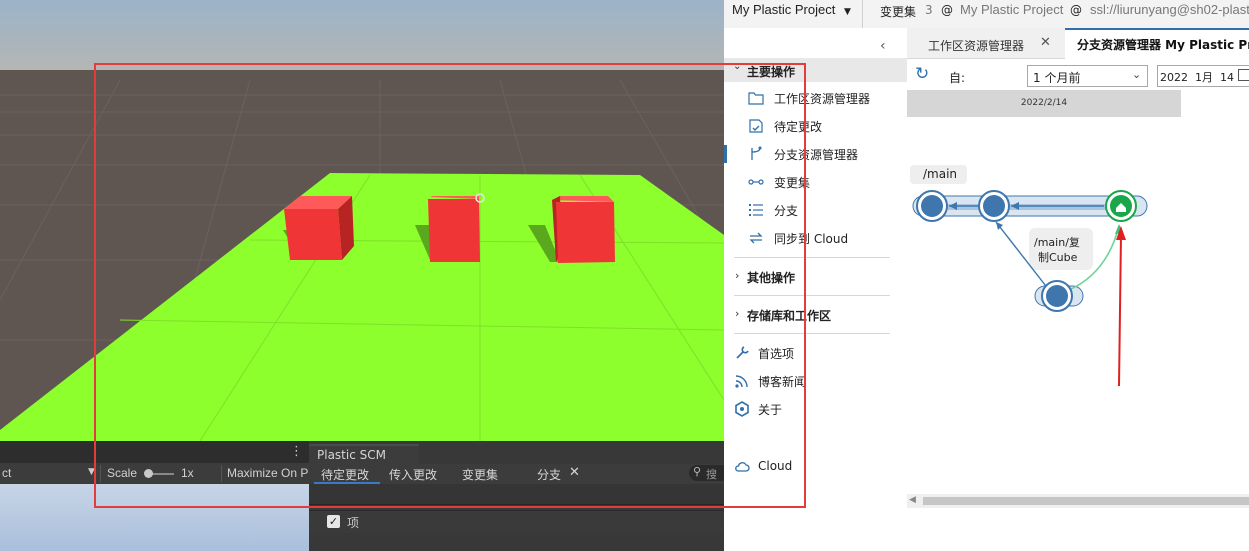 This screenshot has height=551, width=1249. I want to click on chevron-down-icon: ▼, so click(847, 12).